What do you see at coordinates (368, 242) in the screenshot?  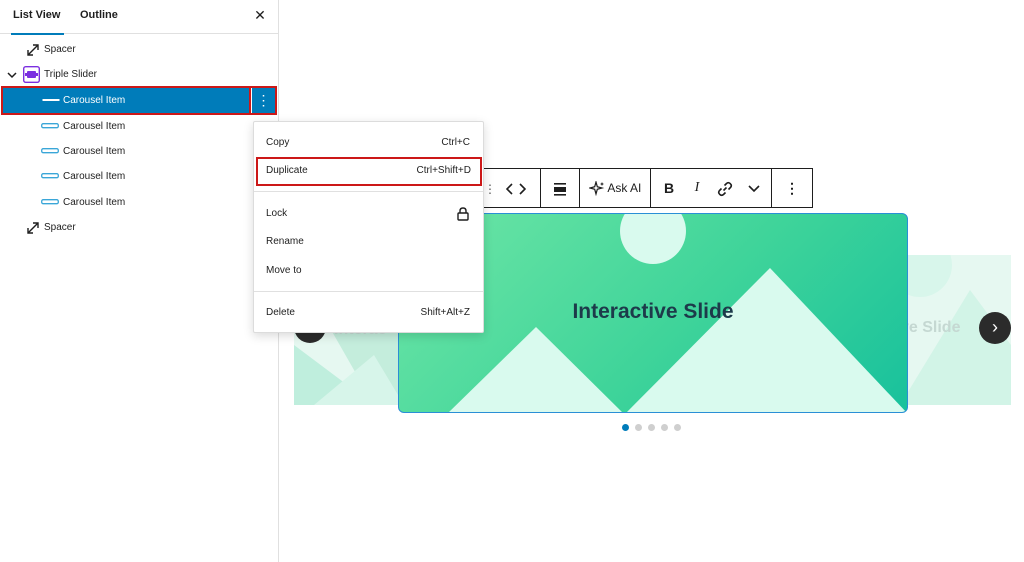 I see `menu-item-rename: Rename` at bounding box center [368, 242].